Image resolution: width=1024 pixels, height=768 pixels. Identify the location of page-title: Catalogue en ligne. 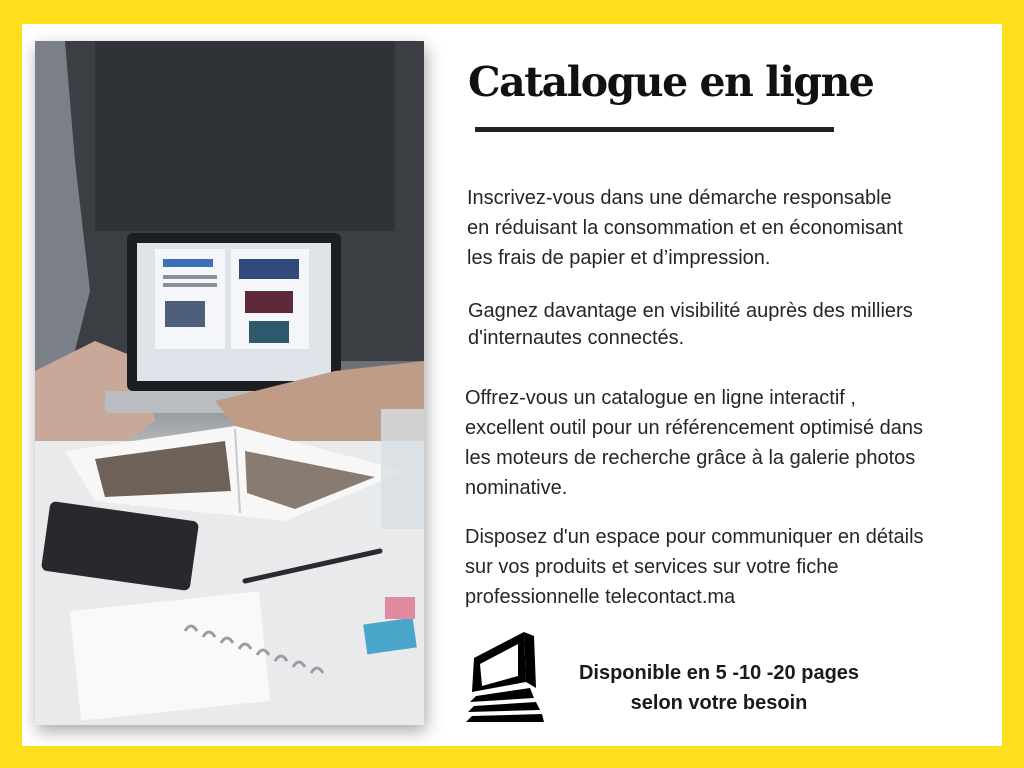
(671, 82).